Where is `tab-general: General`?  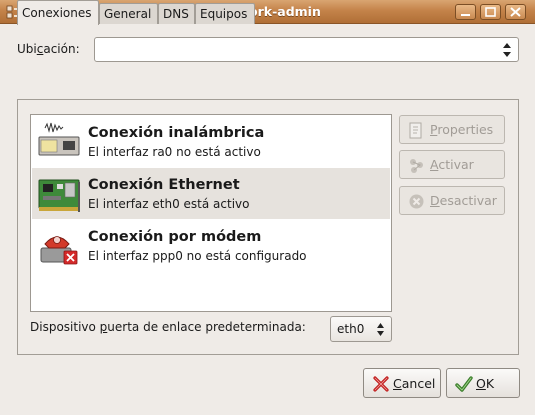 tab-general: General is located at coordinates (128, 13).